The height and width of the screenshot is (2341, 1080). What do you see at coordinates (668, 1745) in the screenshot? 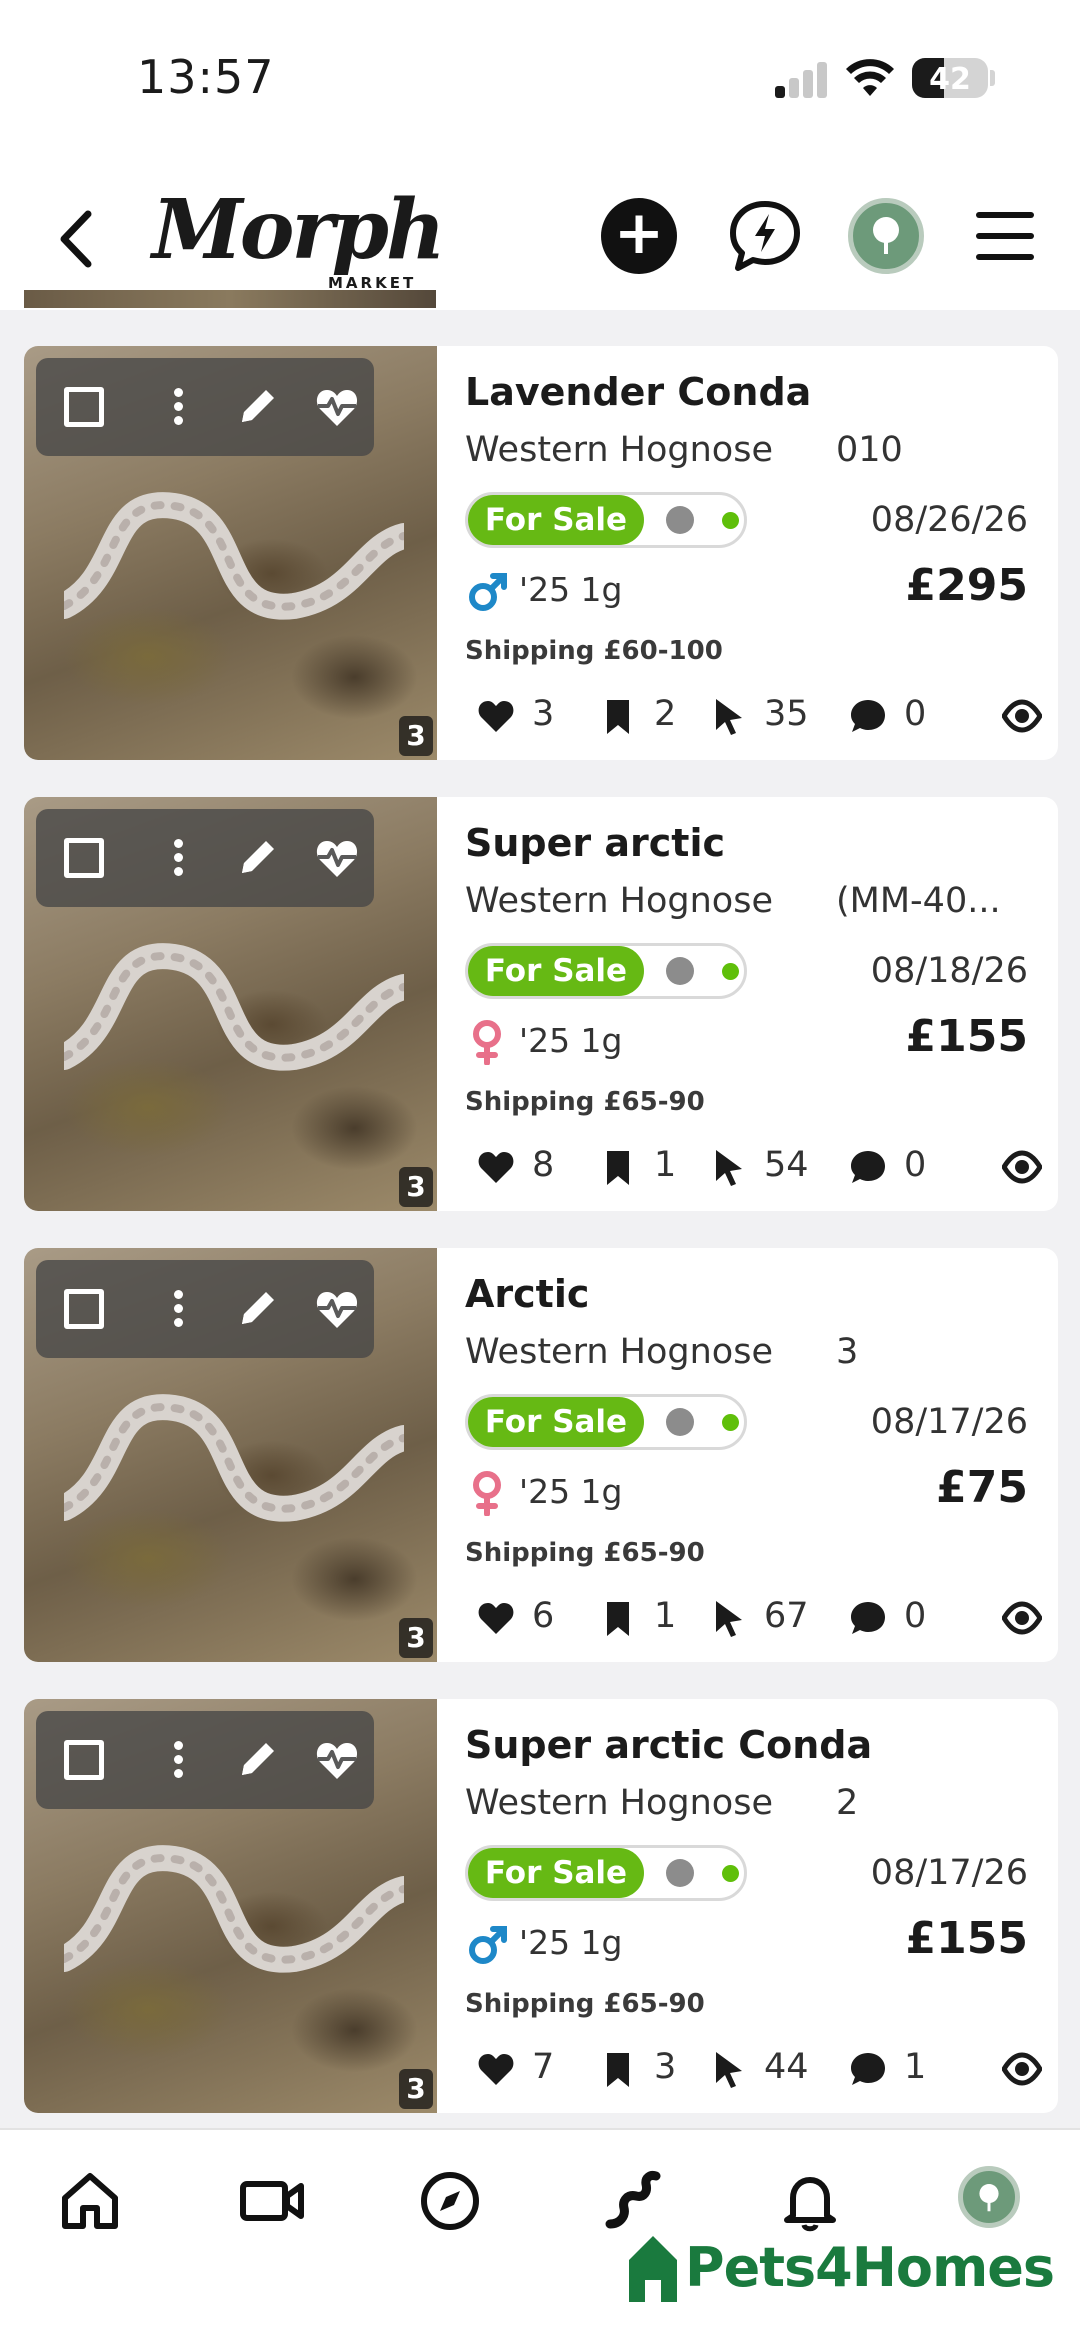
I see `listing-title: Super arctic Conda` at bounding box center [668, 1745].